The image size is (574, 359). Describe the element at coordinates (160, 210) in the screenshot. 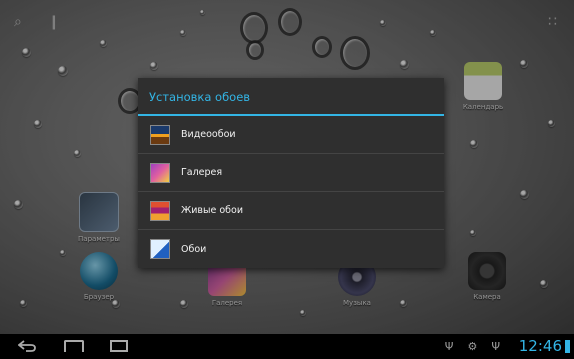

I see `live-wallpaper-icon` at that location.